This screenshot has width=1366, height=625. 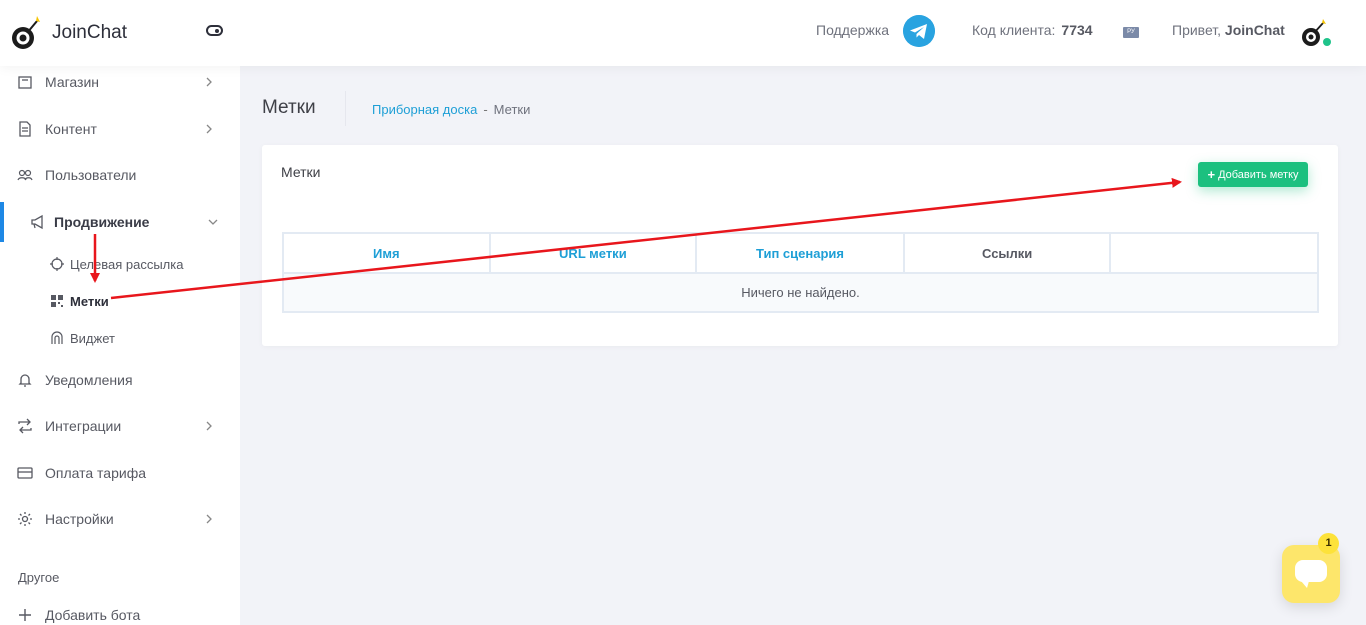 I want to click on table-row: Ничего не найдено., so click(x=800, y=292).